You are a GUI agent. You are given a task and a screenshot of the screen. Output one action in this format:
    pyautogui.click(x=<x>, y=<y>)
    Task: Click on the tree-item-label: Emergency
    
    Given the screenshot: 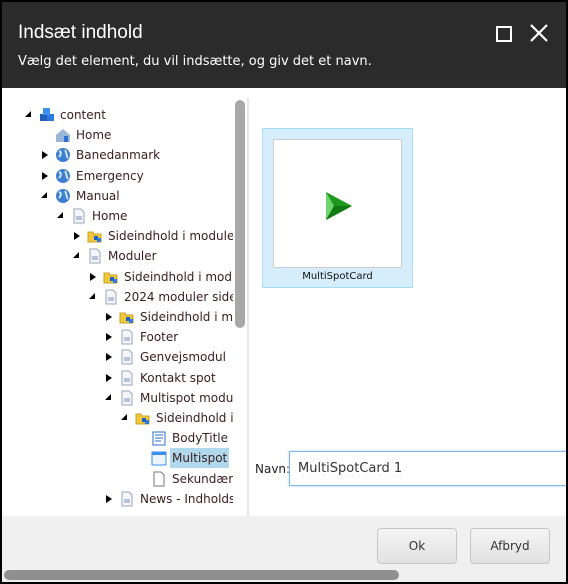 What is the action you would take?
    pyautogui.click(x=110, y=175)
    